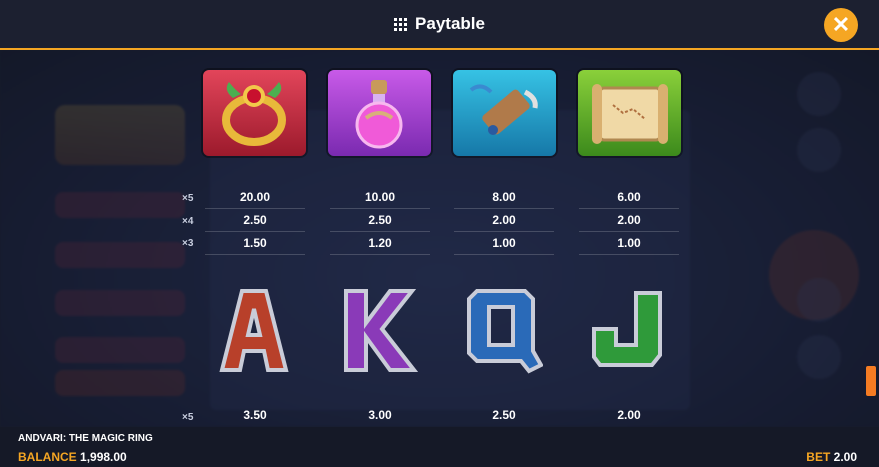 Image resolution: width=879 pixels, height=467 pixels. Describe the element at coordinates (255, 220) in the screenshot. I see `ring-pay-x4: 2.50` at that location.